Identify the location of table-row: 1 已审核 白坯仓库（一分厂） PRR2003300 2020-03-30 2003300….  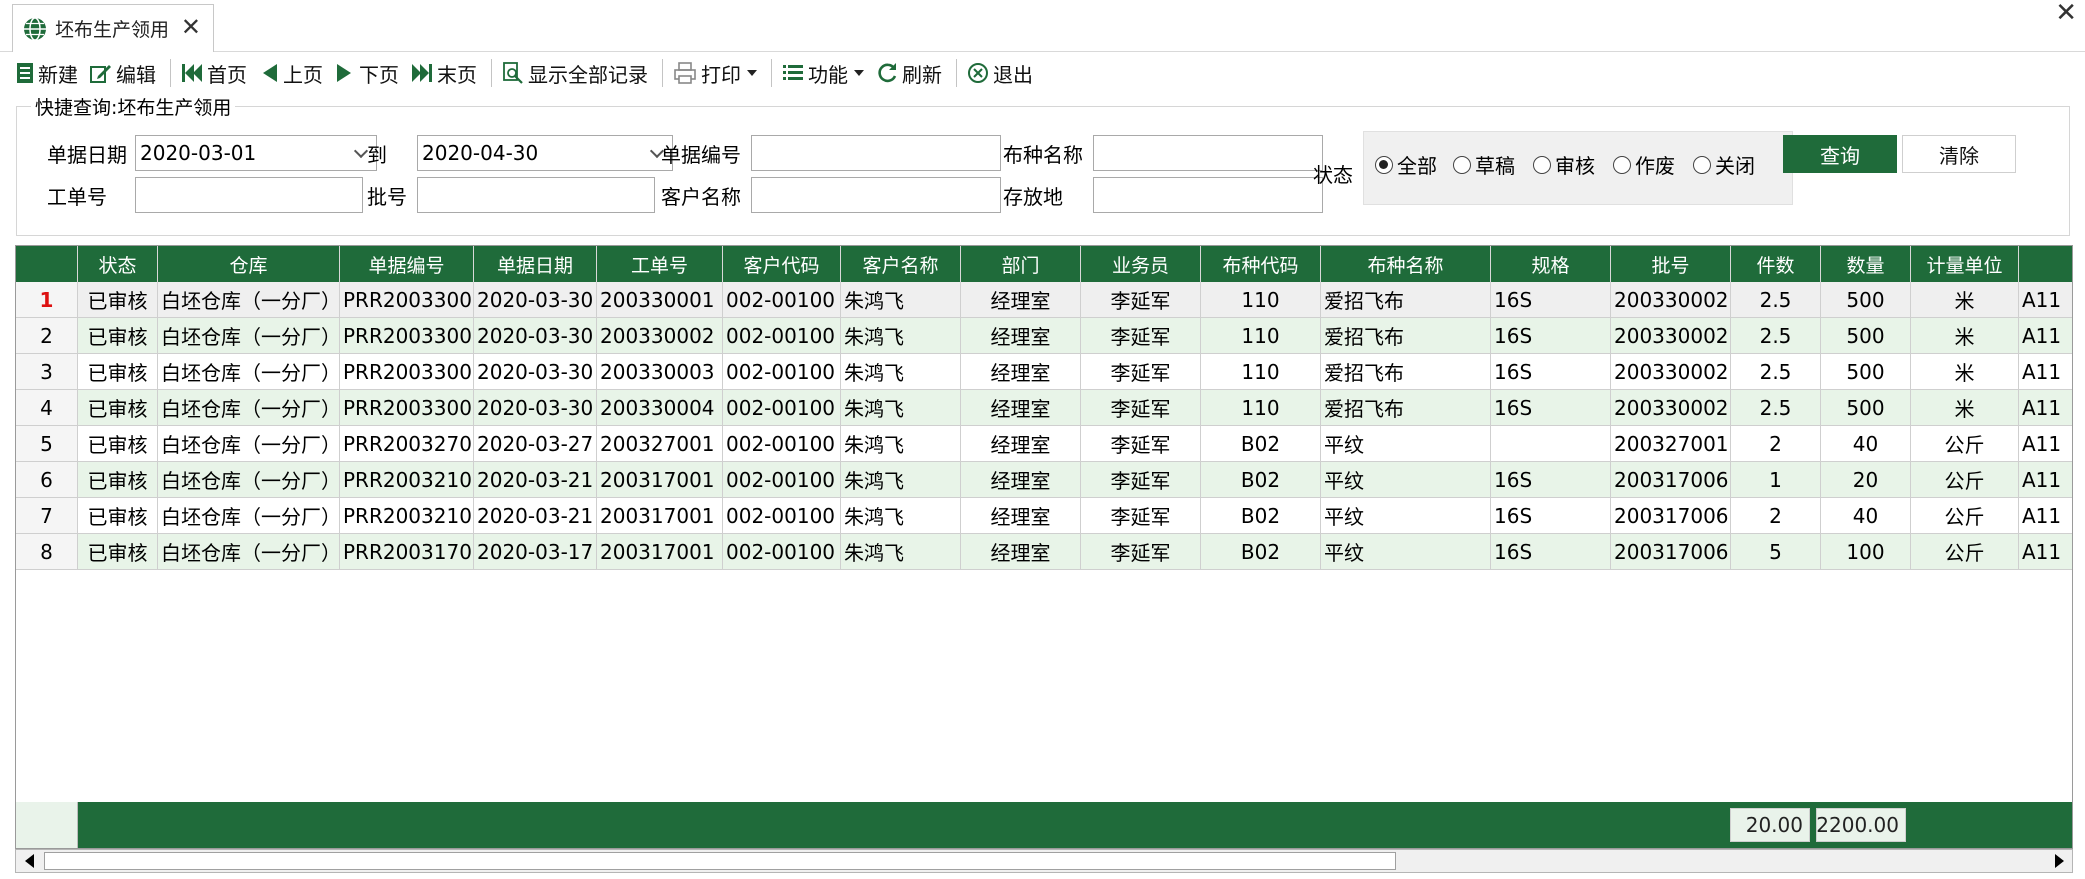
(1044, 300).